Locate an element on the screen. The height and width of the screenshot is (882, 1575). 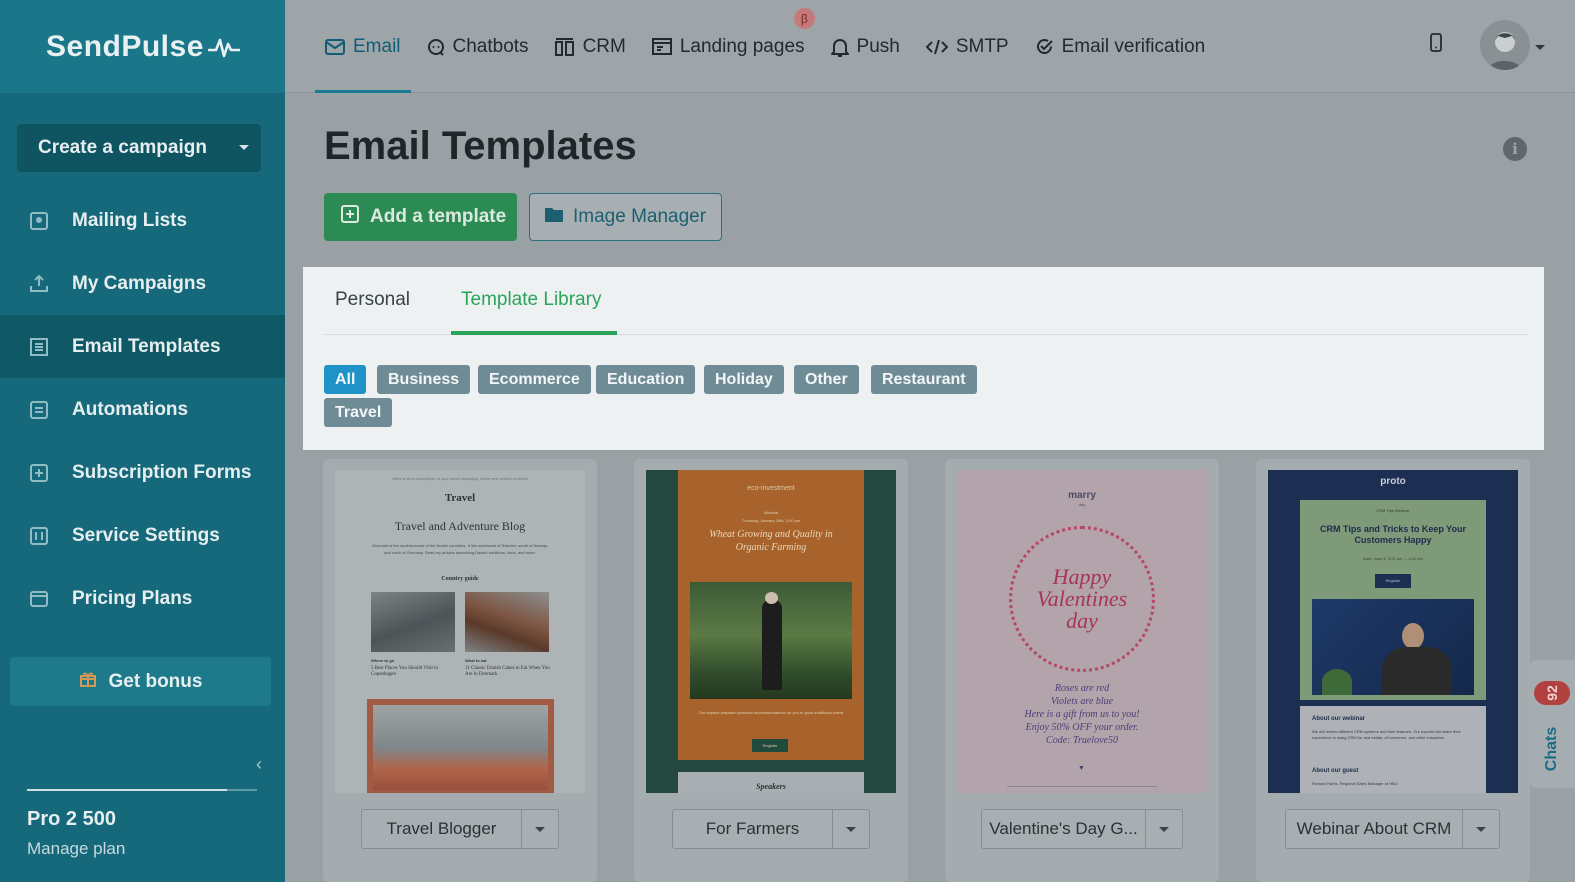
plan-name: Pro 2 500 is located at coordinates (71, 819).